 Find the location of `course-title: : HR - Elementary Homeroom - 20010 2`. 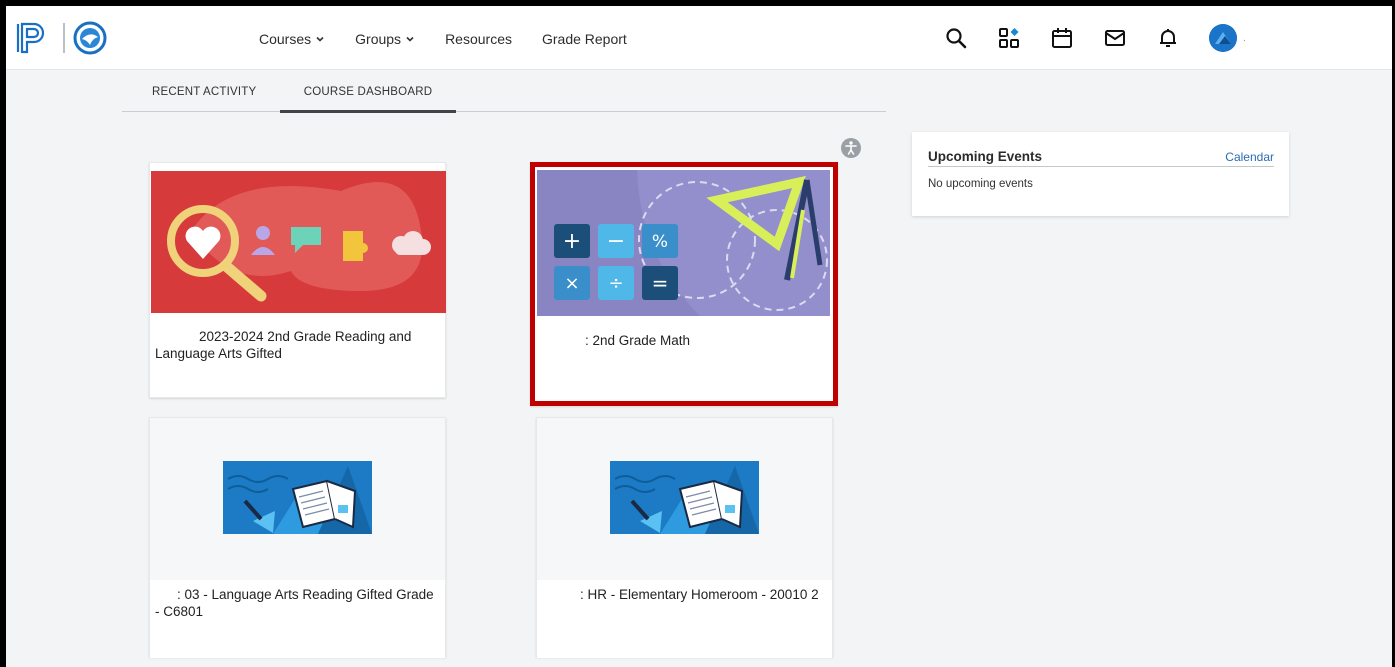

course-title: : HR - Elementary Homeroom - 20010 2 is located at coordinates (699, 594).